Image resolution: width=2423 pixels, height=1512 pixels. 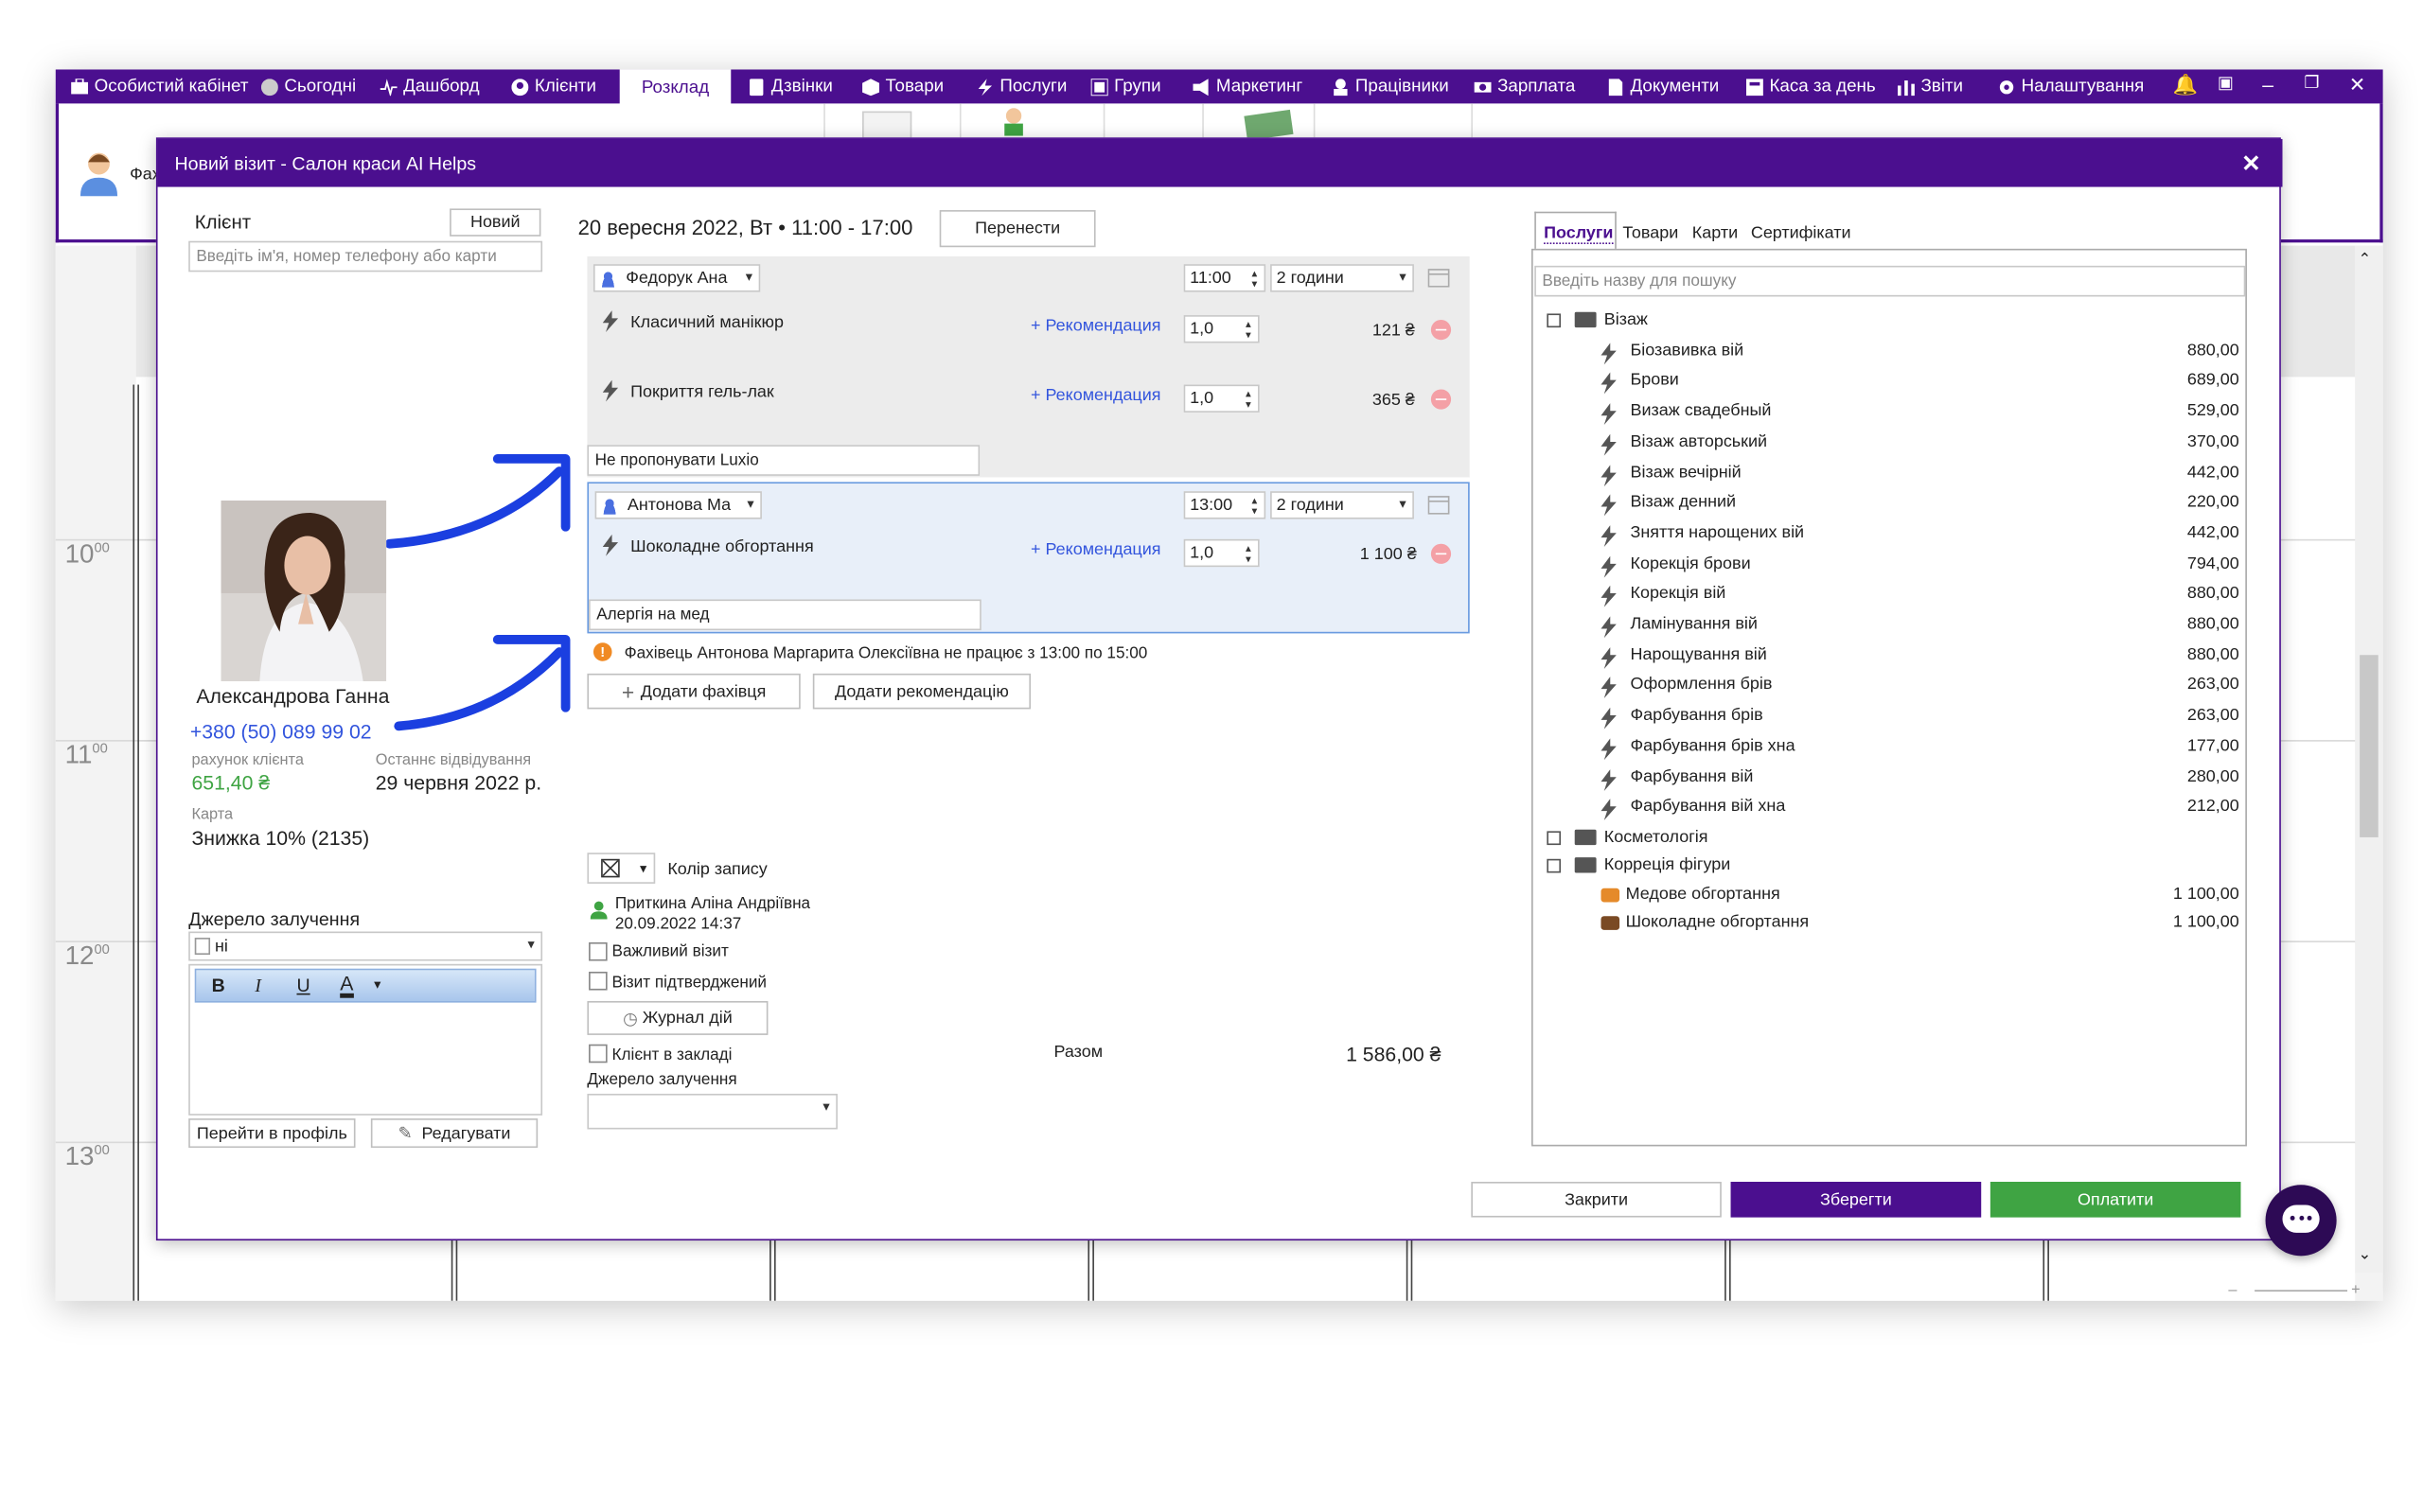 I want to click on tree-service-item: Нарощування вій 880,00, so click(x=1920, y=657).